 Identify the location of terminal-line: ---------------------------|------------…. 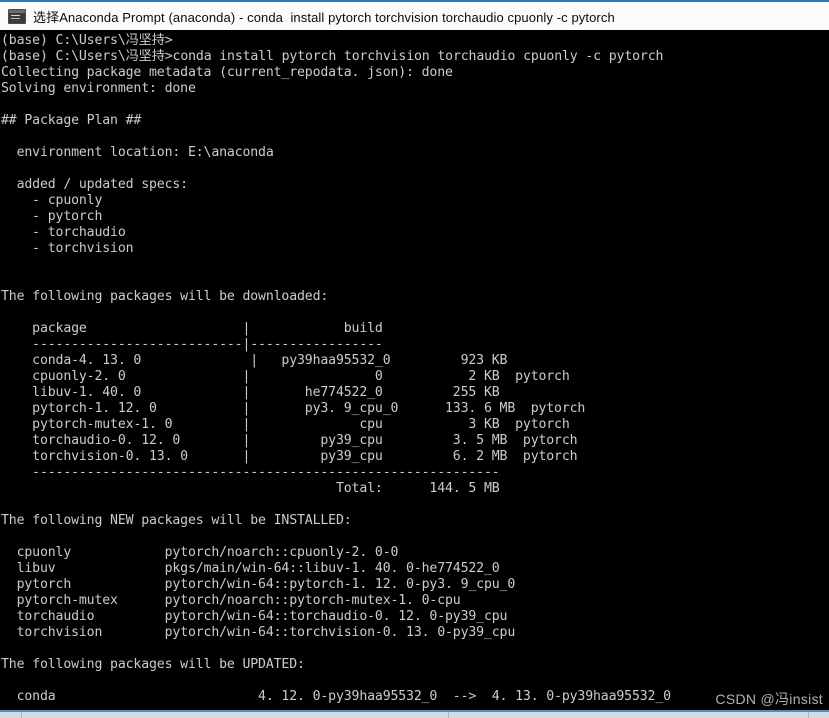
(192, 344).